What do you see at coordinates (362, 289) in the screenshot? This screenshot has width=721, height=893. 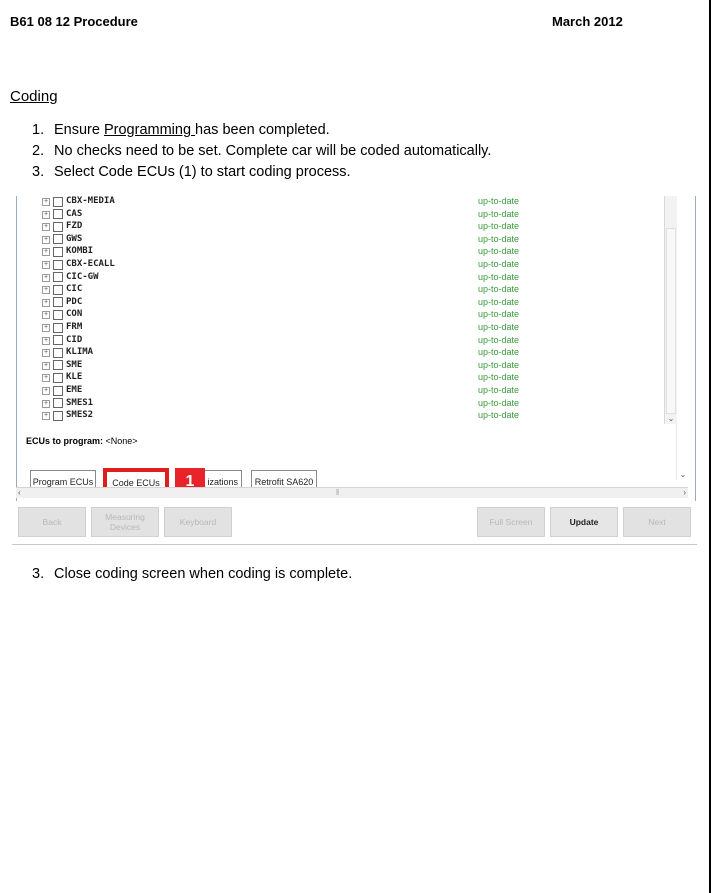 I see `ecu-row: + CIC up-to-date` at bounding box center [362, 289].